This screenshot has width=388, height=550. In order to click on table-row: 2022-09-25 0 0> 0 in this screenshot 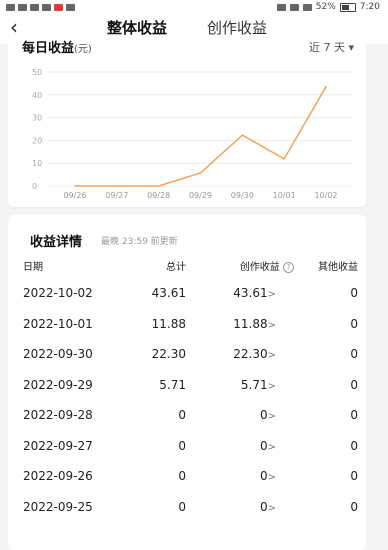, I will do `click(187, 514)`.